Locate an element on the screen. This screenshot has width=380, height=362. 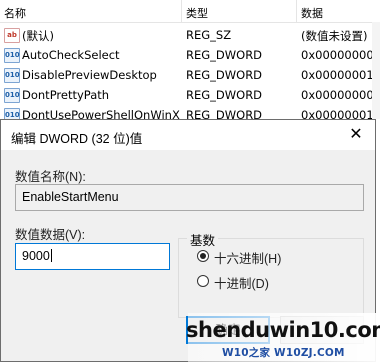
radio-hex-label: 十六进制(H) is located at coordinates (247, 257).